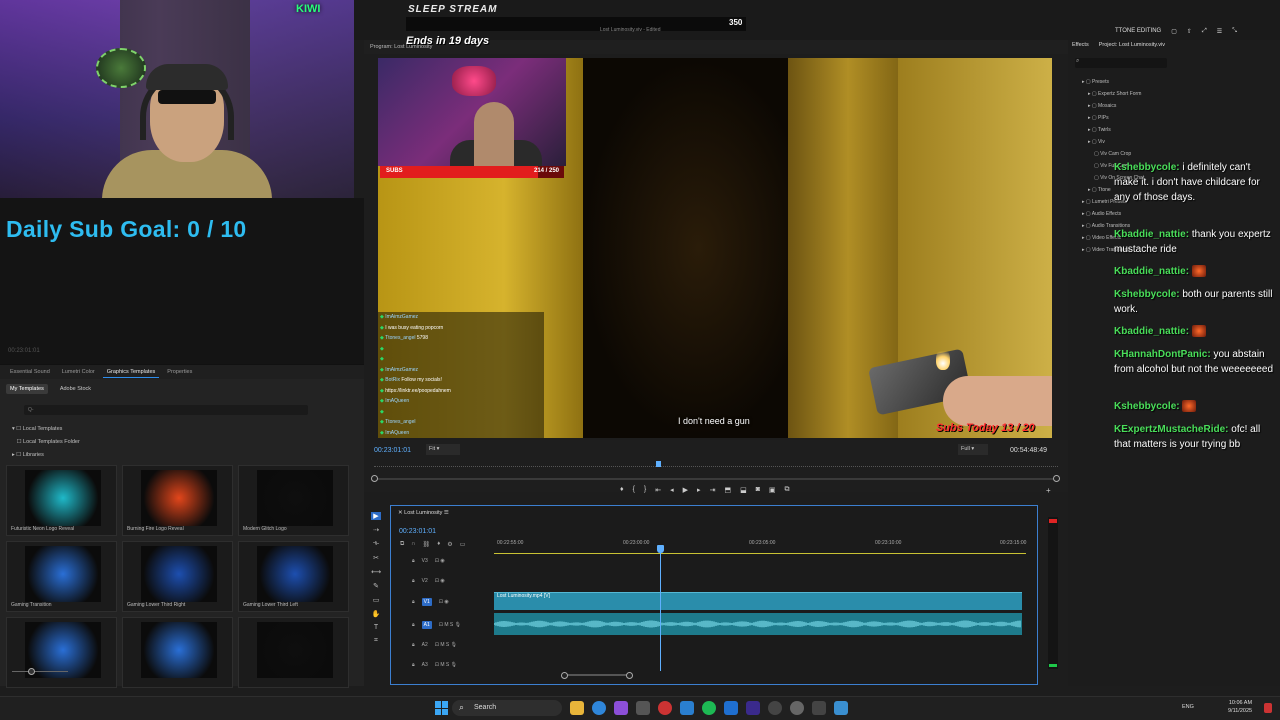 This screenshot has width=1280, height=720. What do you see at coordinates (425, 665) in the screenshot?
I see `track-name: A3` at bounding box center [425, 665].